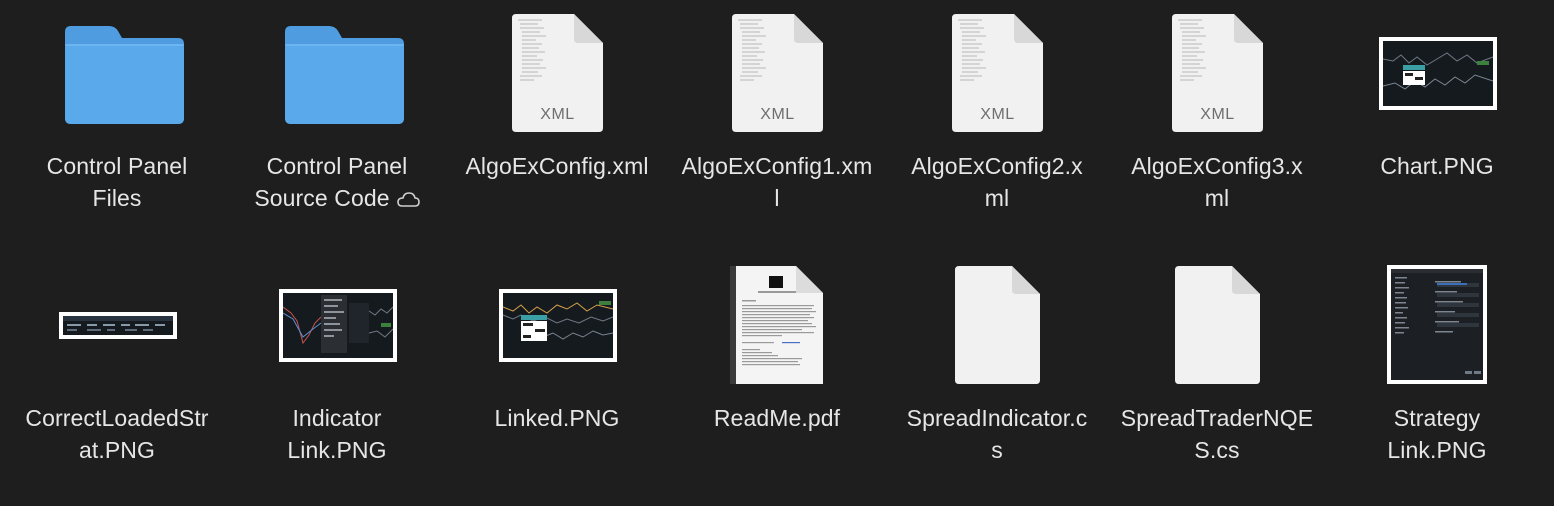 Image resolution: width=1554 pixels, height=506 pixels. I want to click on file-name: SpreadTraderNQE S.cs, so click(1217, 434).